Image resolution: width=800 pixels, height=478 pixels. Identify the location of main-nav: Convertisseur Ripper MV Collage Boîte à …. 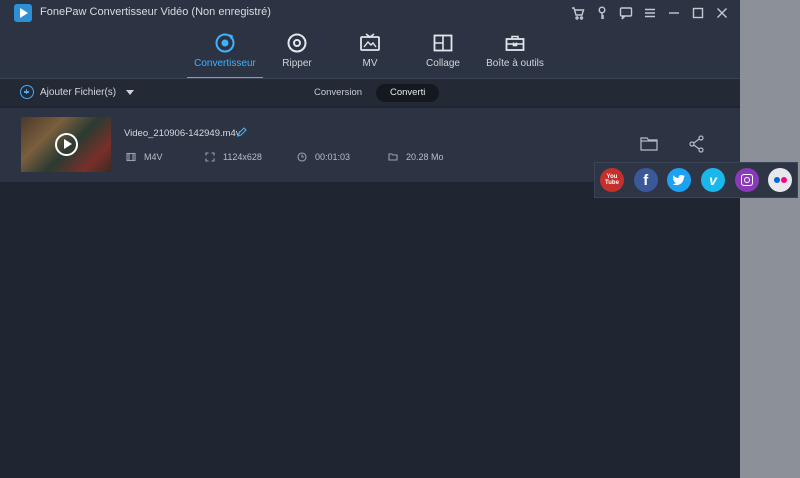
(370, 52).